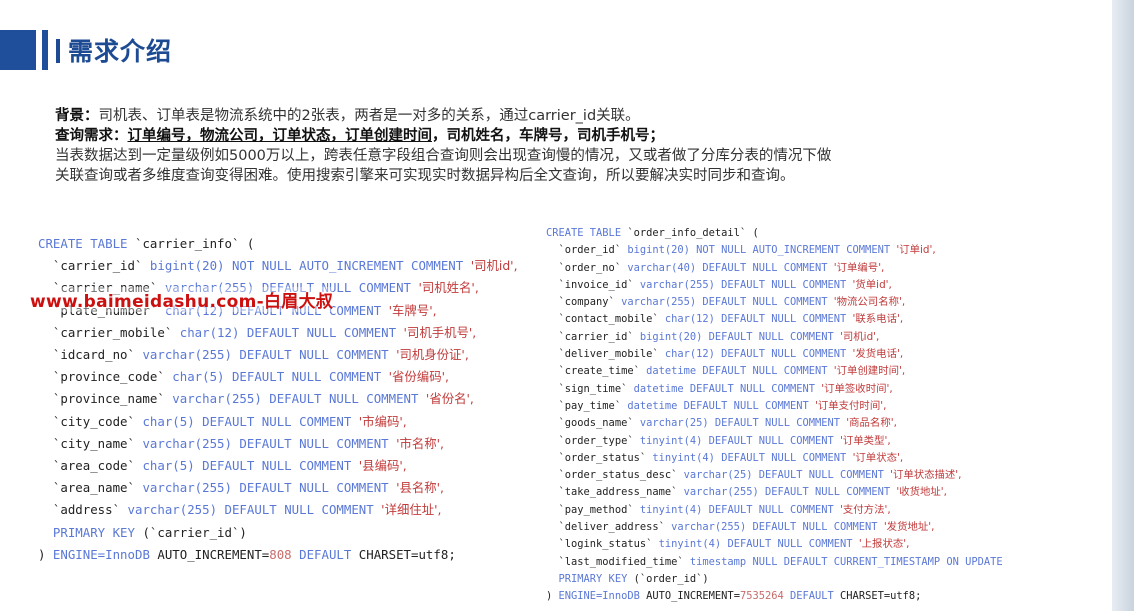  I want to click on sql-column-comment: '商品名称',, so click(871, 423).